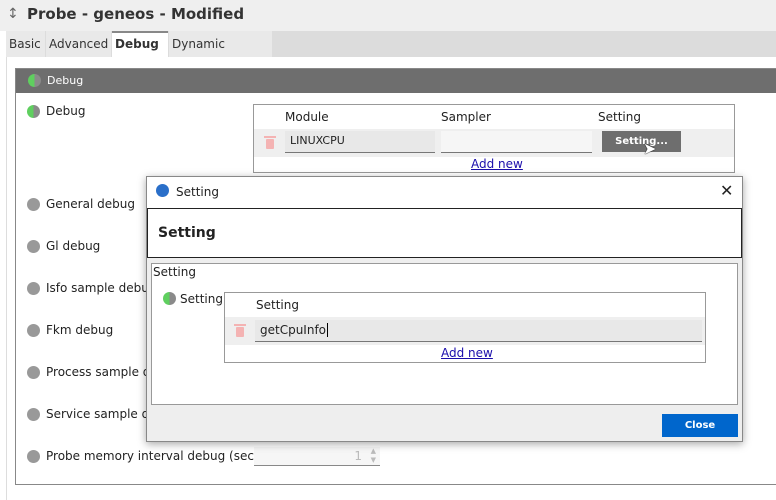  I want to click on mouse-cursor-icon: ➤, so click(650, 148).